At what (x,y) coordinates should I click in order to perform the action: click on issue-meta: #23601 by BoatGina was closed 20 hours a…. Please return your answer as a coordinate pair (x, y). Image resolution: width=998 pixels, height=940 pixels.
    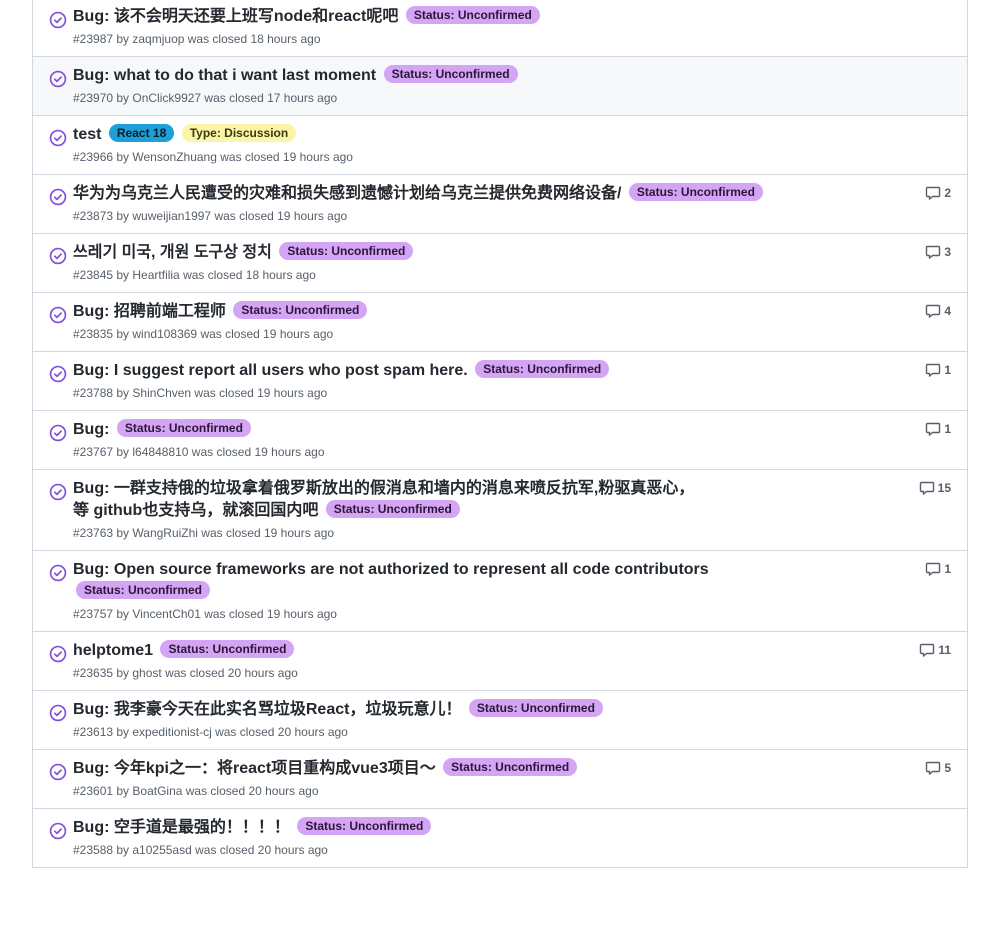
    Looking at the image, I should click on (196, 791).